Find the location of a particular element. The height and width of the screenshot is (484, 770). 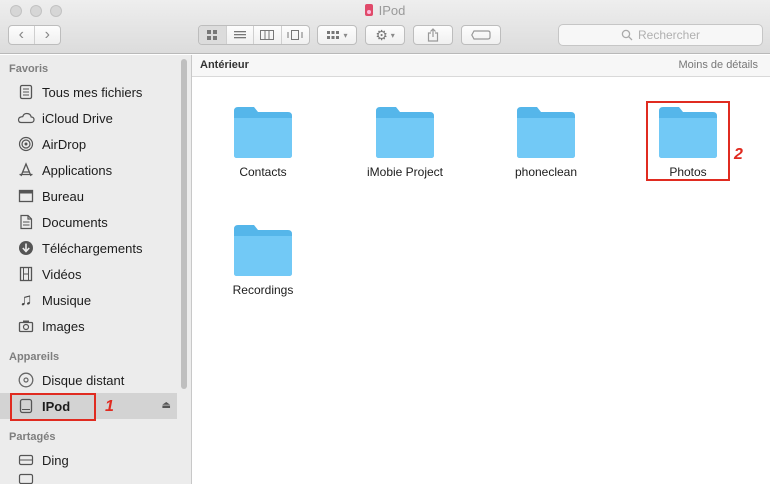

sidebar-item-ding: Ding is located at coordinates (88, 460).